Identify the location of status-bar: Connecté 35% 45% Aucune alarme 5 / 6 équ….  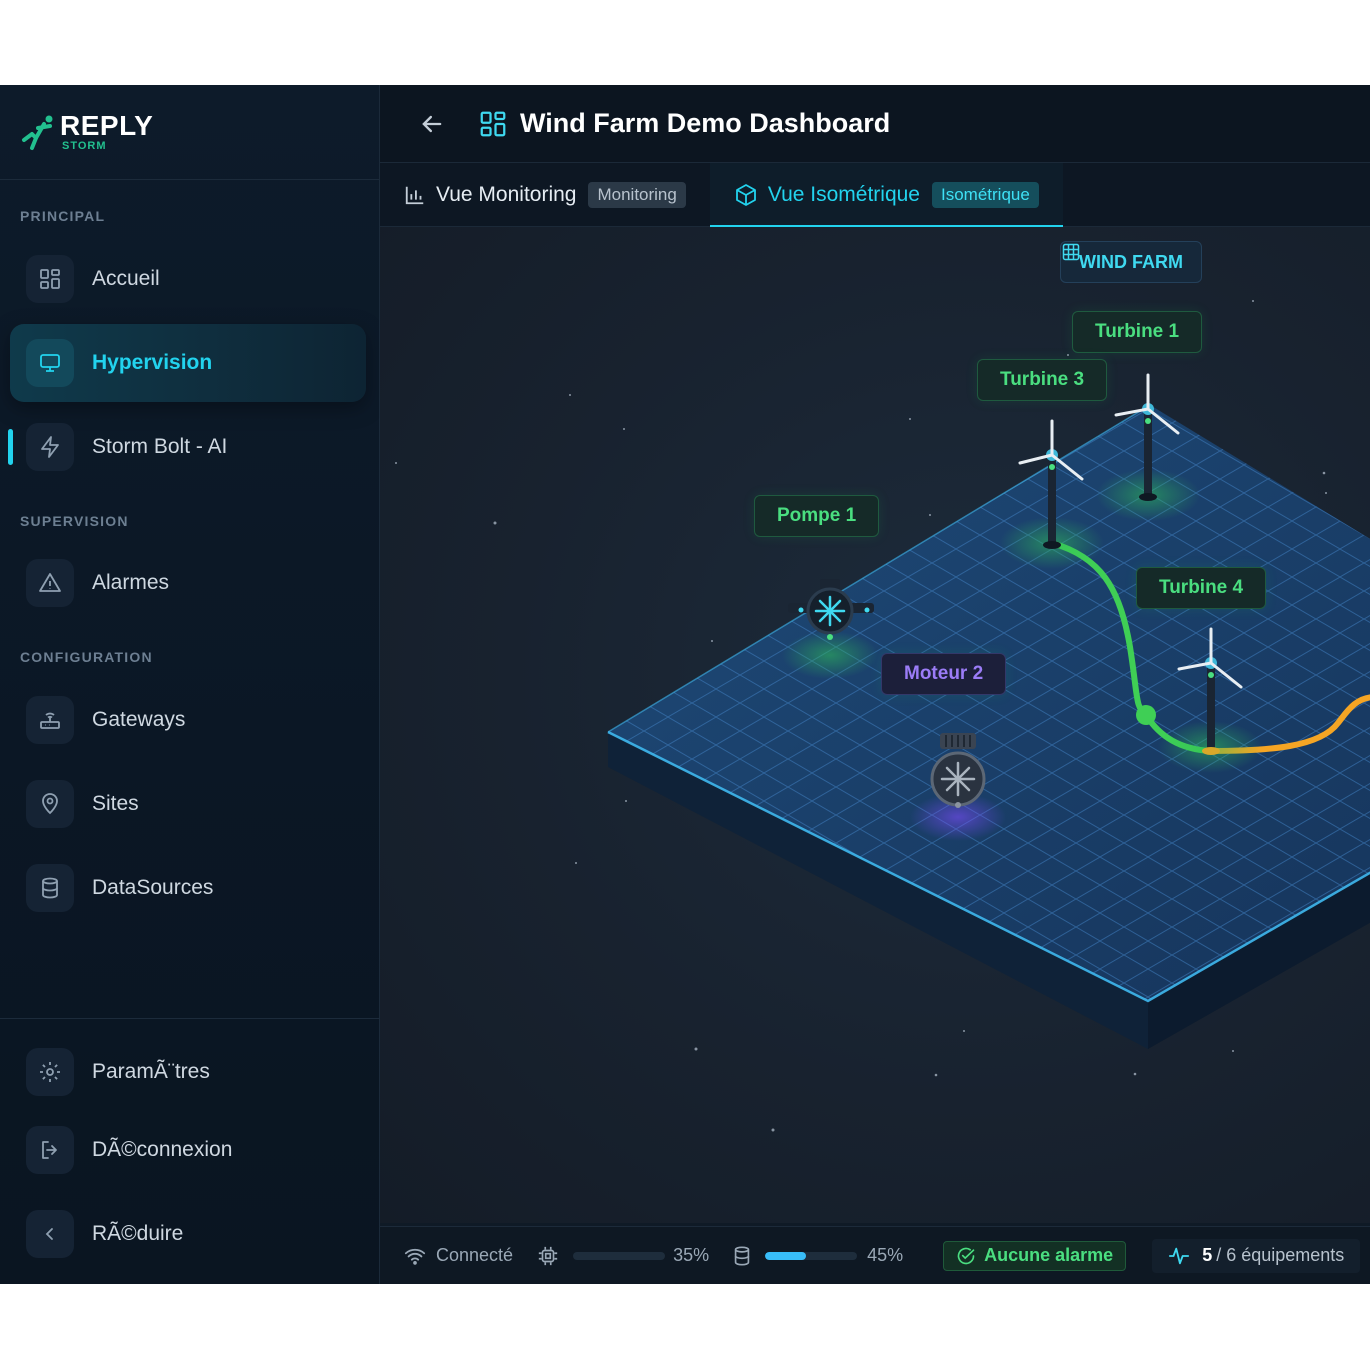
(875, 1255).